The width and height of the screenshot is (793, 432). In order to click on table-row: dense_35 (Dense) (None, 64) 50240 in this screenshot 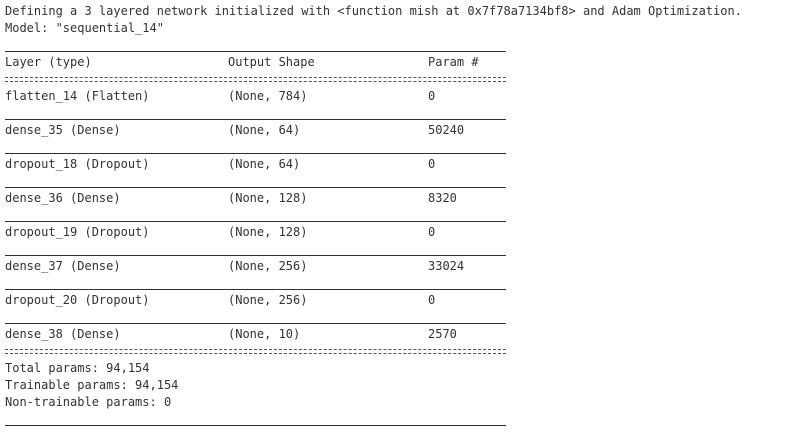, I will do `click(255, 130)`.